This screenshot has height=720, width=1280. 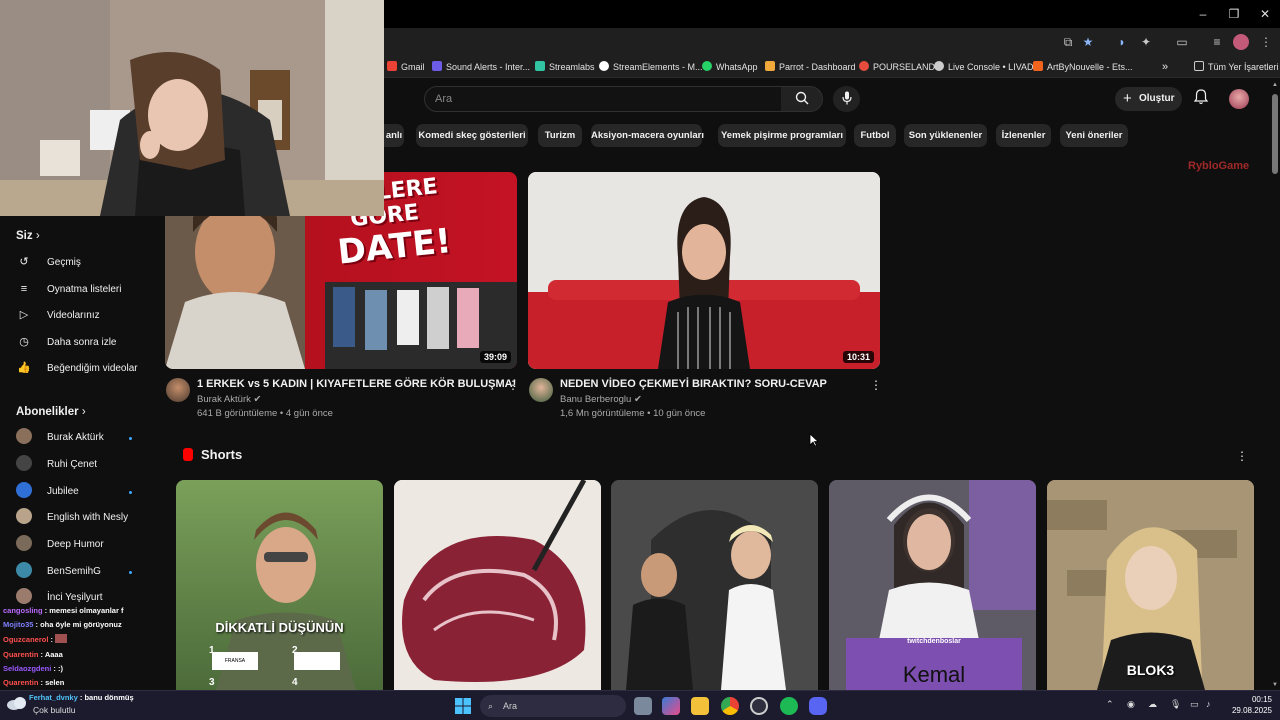 I want to click on chip: Turizm, so click(x=560, y=135).